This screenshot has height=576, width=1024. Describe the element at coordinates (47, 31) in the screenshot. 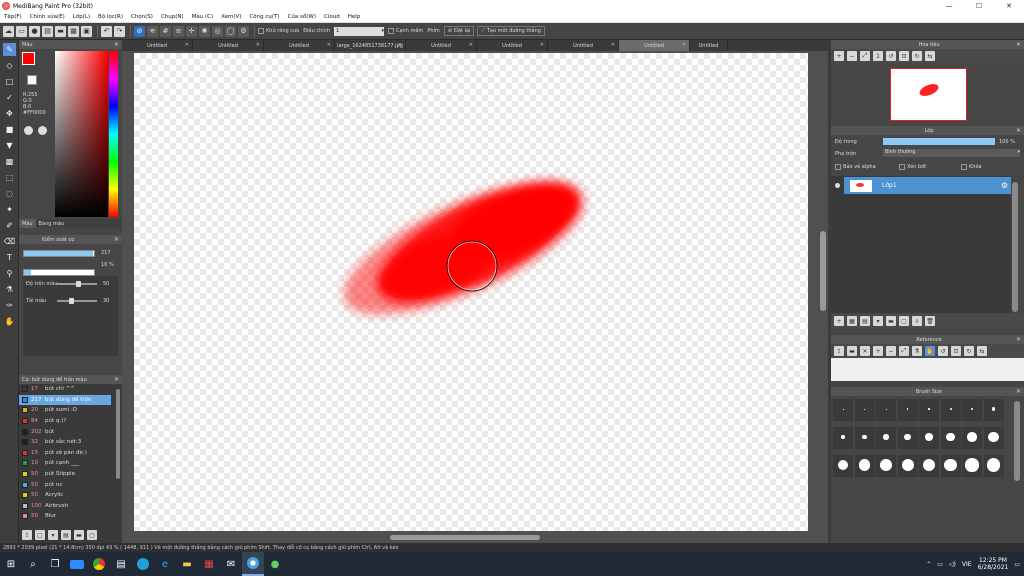

I see `save-icon: ▤` at that location.